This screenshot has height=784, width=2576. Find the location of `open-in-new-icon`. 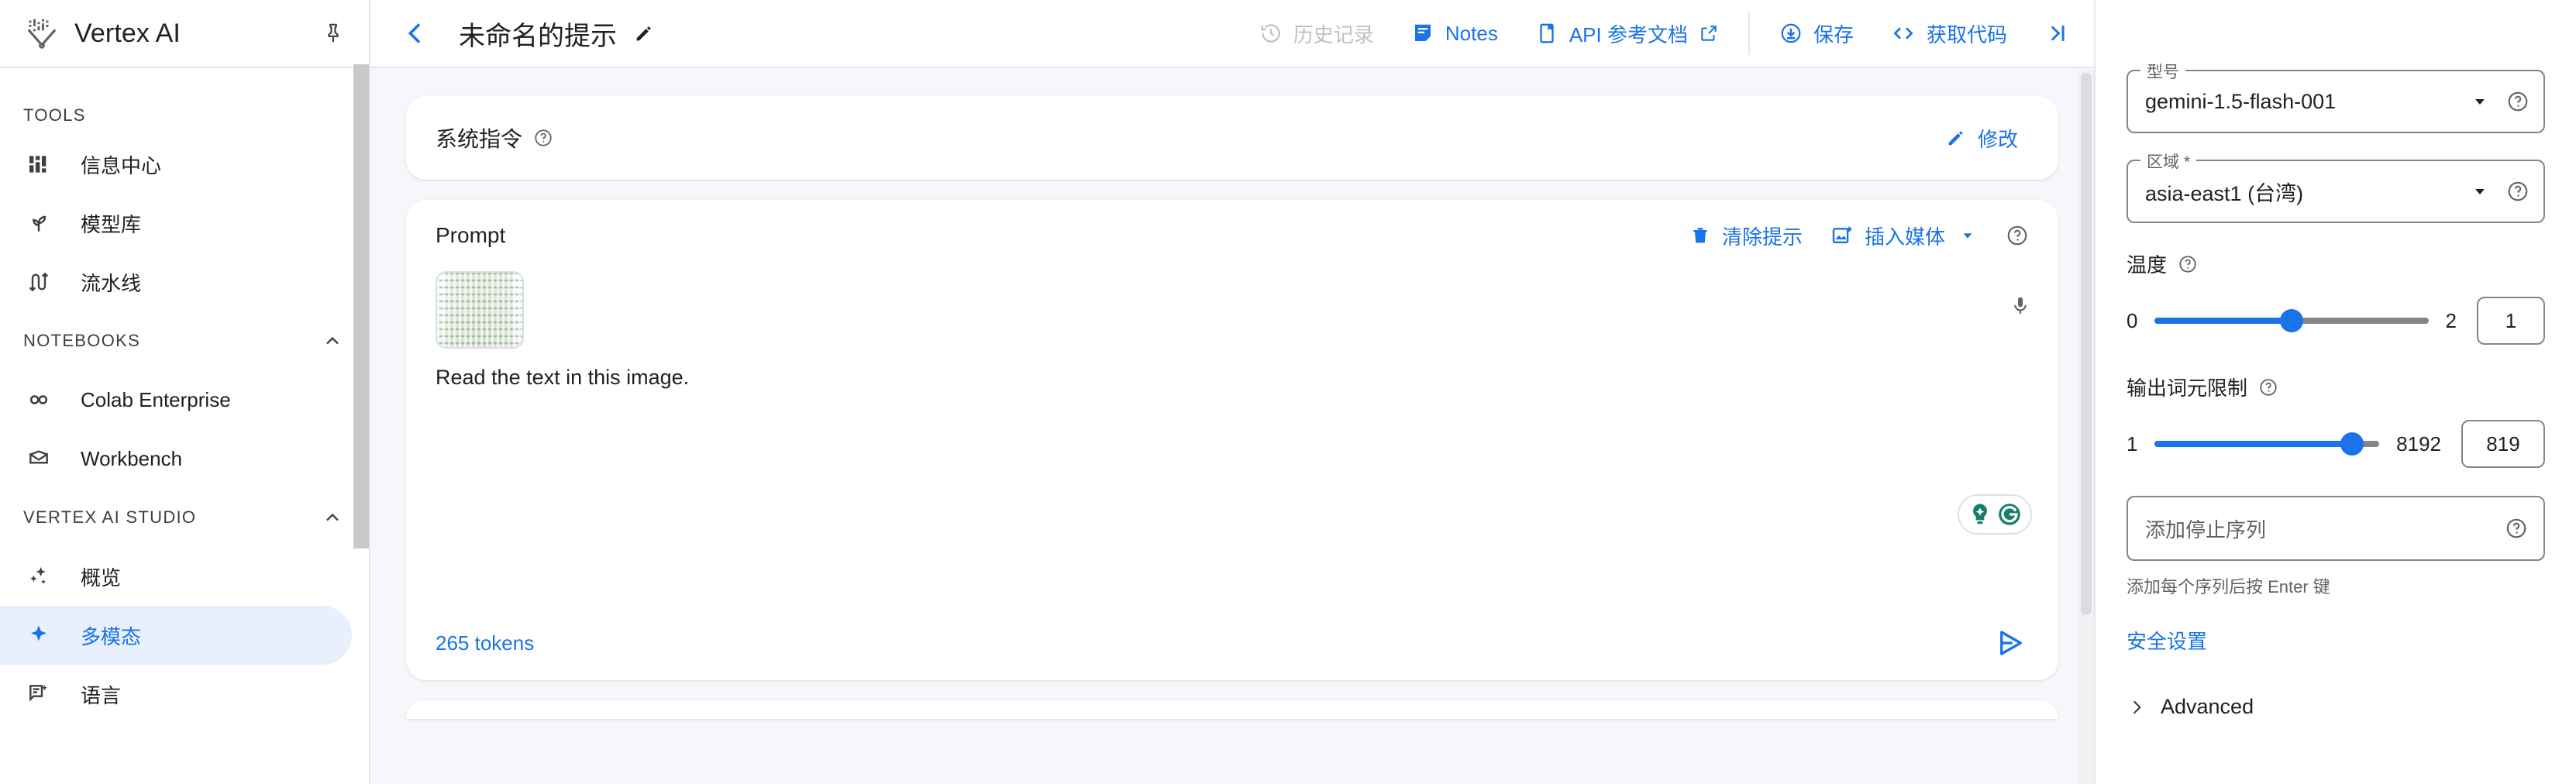

open-in-new-icon is located at coordinates (1709, 33).